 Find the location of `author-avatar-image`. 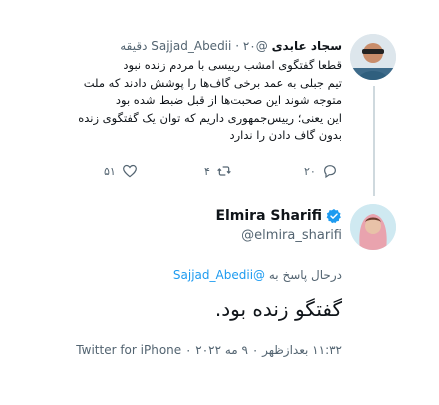

author-avatar-image is located at coordinates (373, 227).